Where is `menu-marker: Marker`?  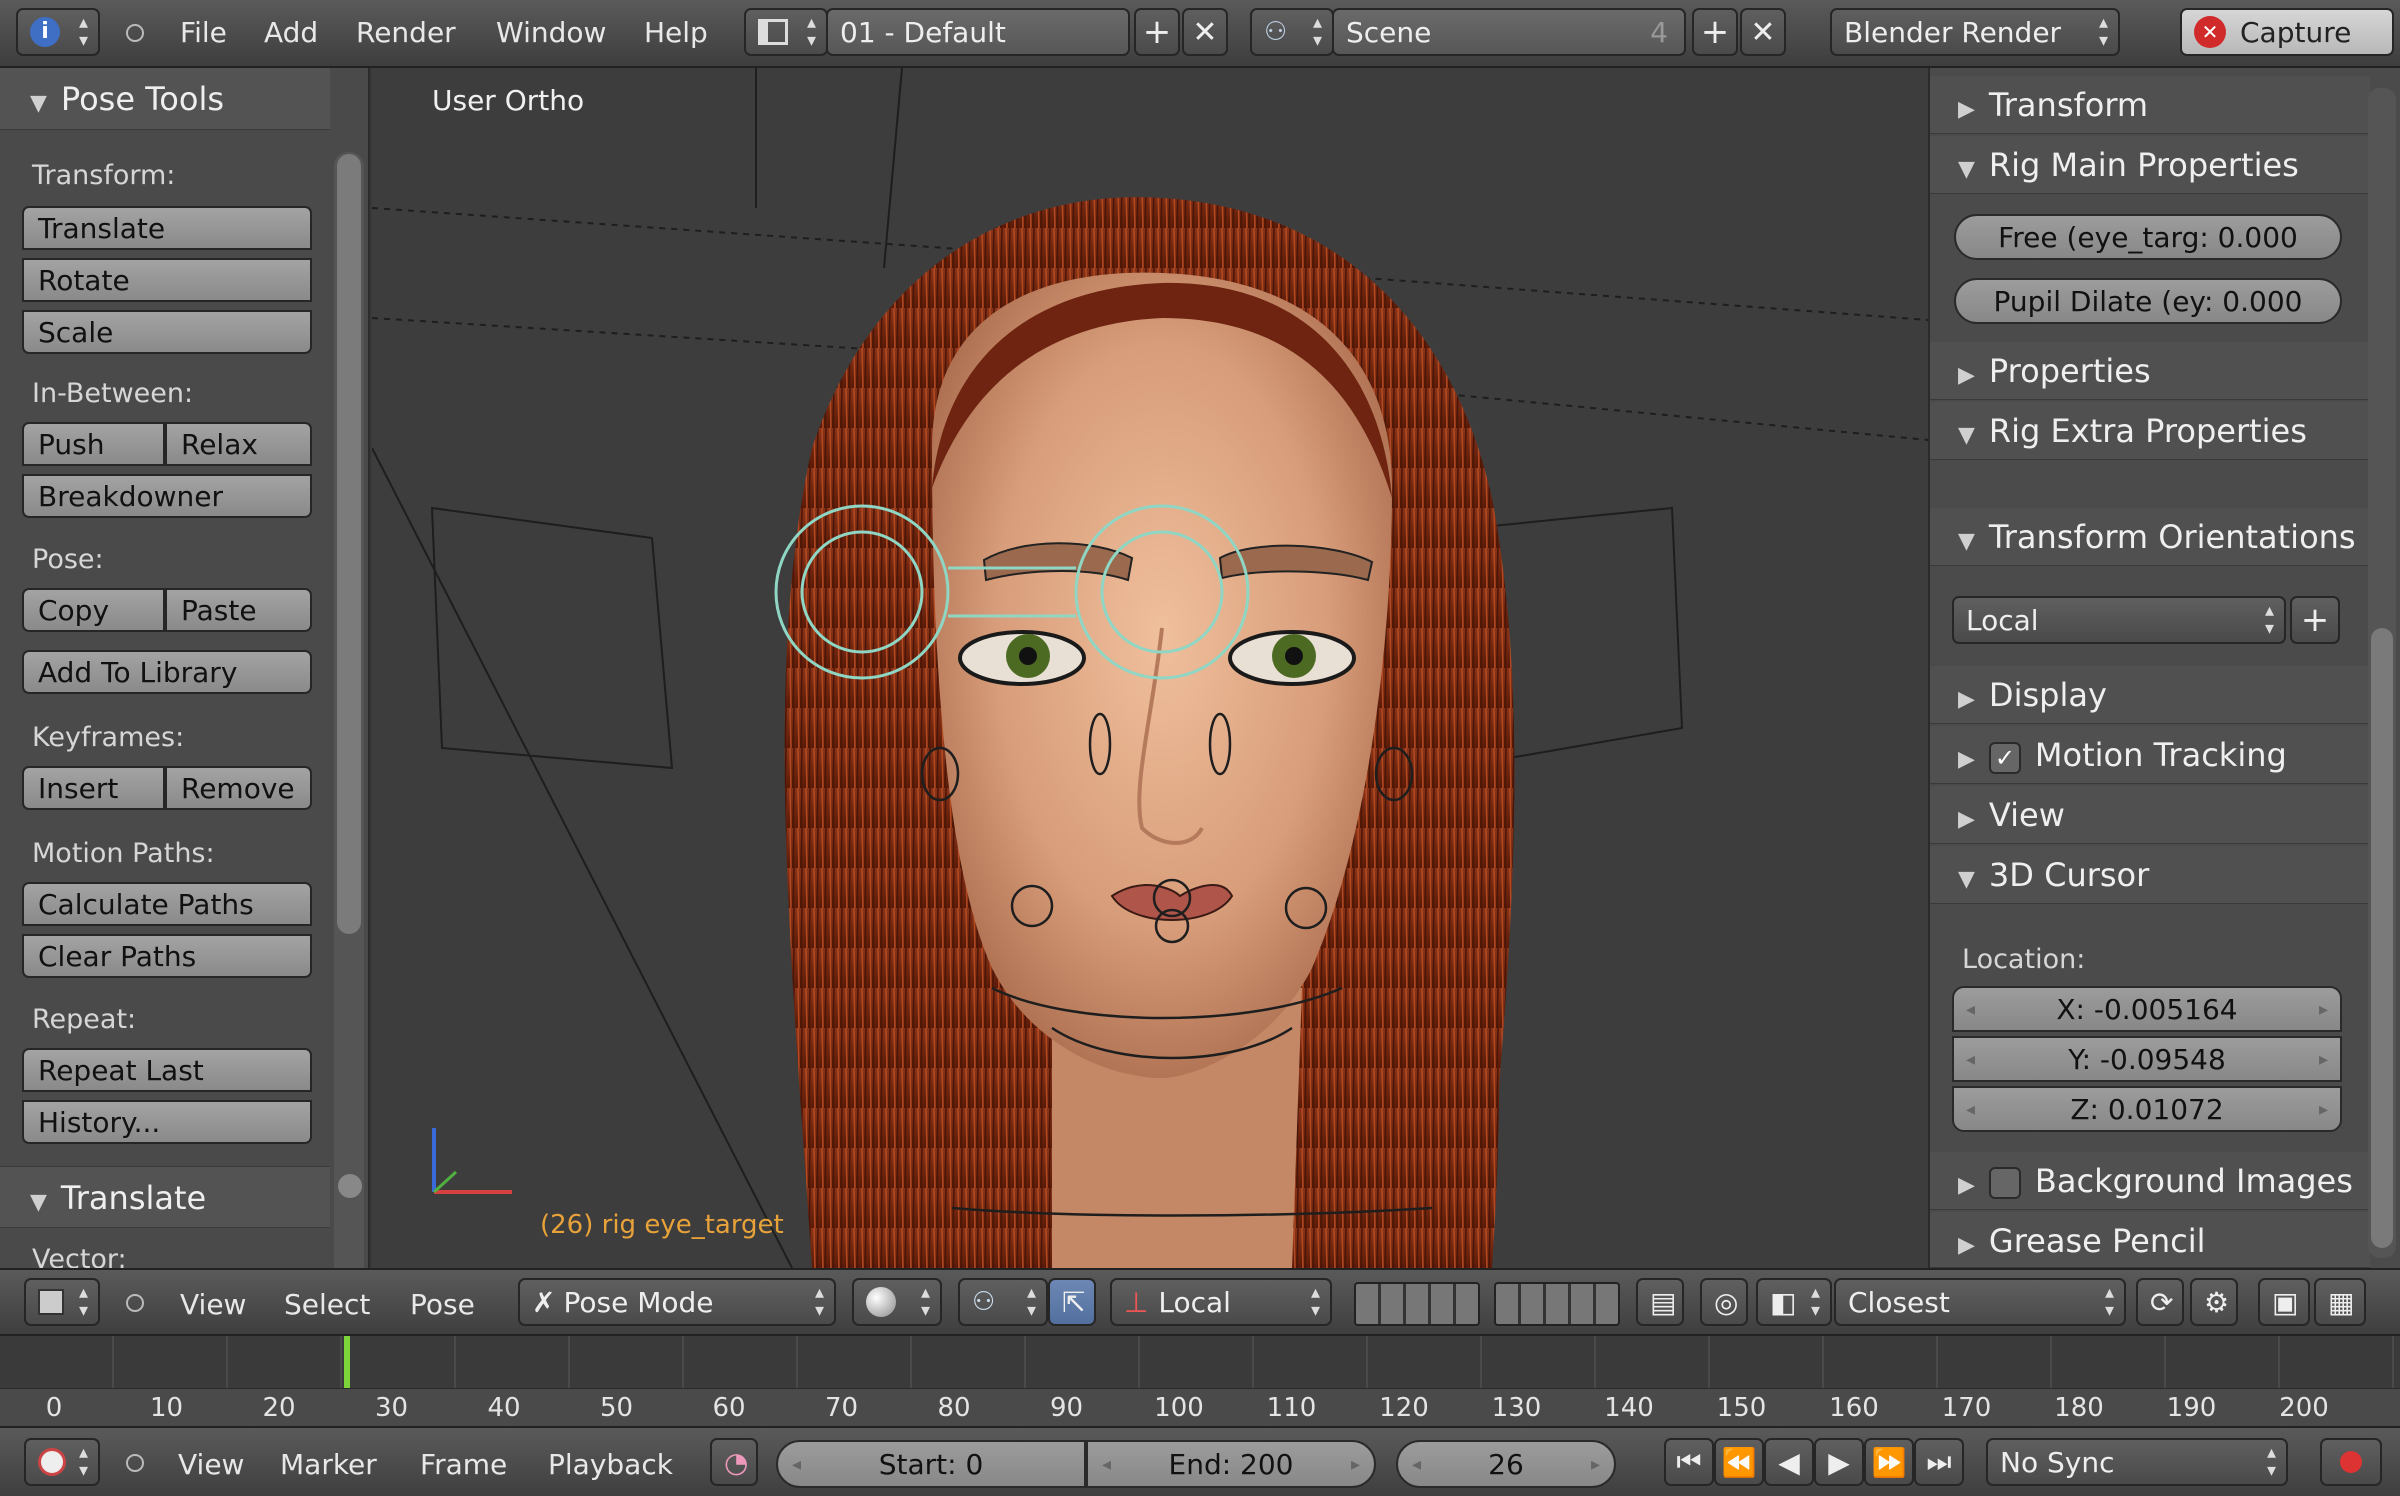 menu-marker: Marker is located at coordinates (328, 1464).